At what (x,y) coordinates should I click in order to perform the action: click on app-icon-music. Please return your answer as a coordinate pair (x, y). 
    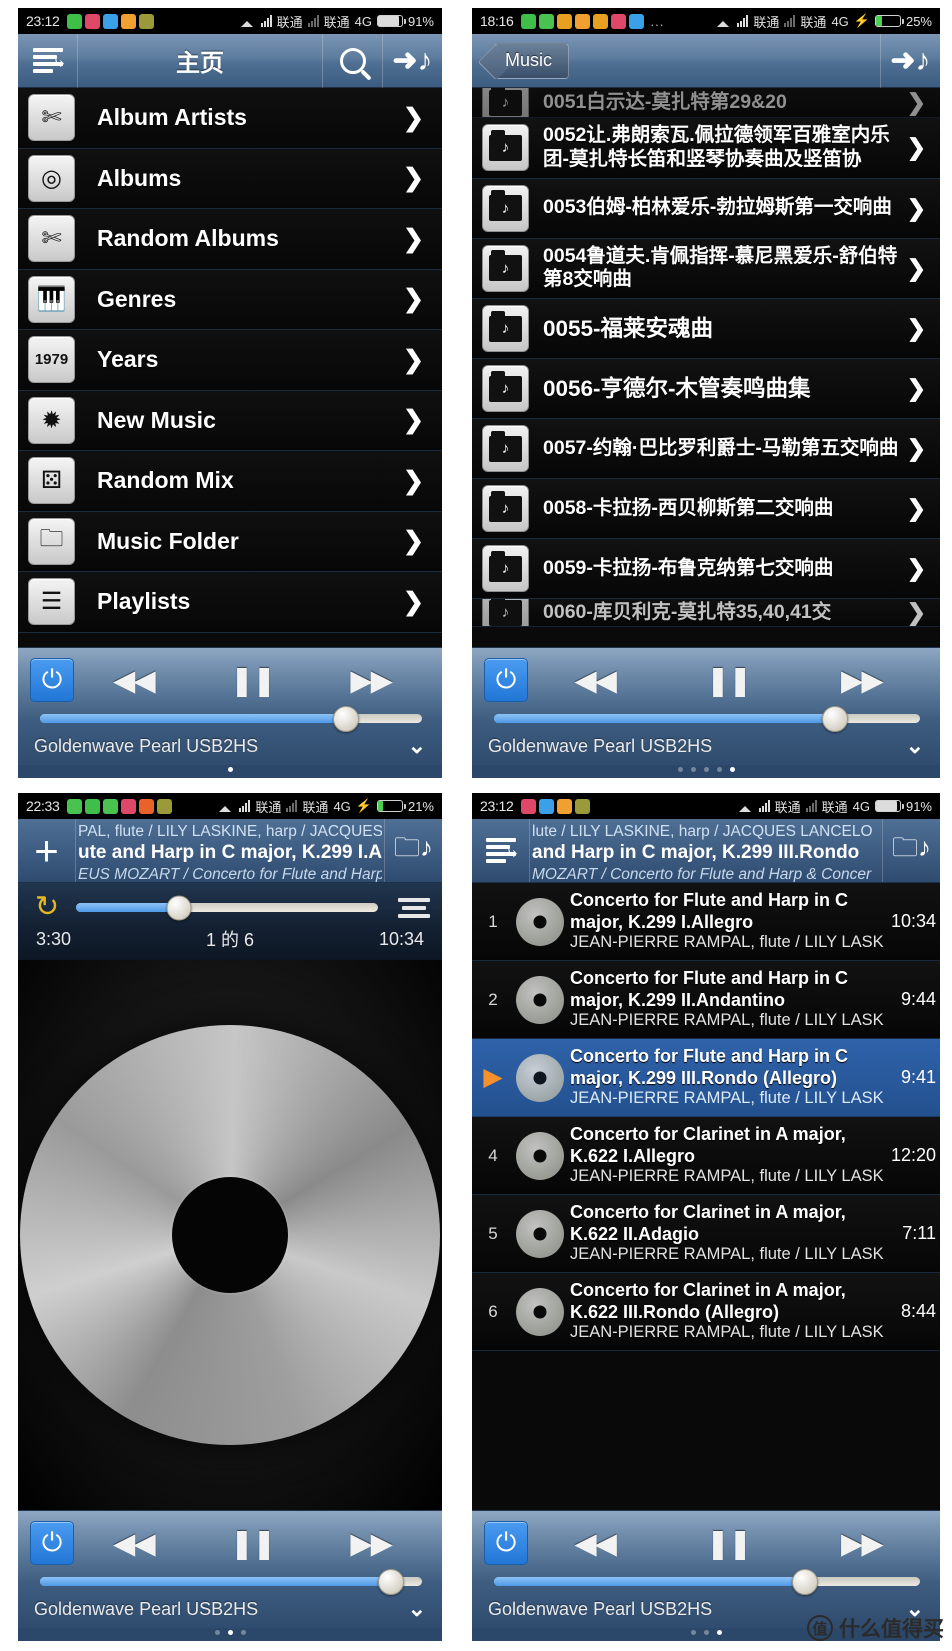
    Looking at the image, I should click on (146, 21).